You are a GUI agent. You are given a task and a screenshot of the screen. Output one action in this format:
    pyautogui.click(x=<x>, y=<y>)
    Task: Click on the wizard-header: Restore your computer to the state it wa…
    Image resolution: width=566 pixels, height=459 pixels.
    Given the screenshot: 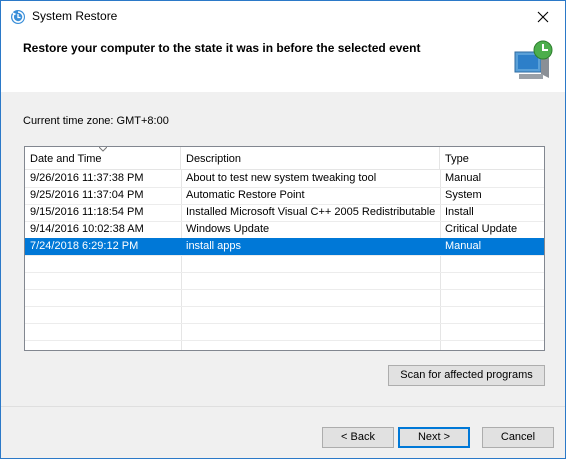 What is the action you would take?
    pyautogui.click(x=283, y=62)
    